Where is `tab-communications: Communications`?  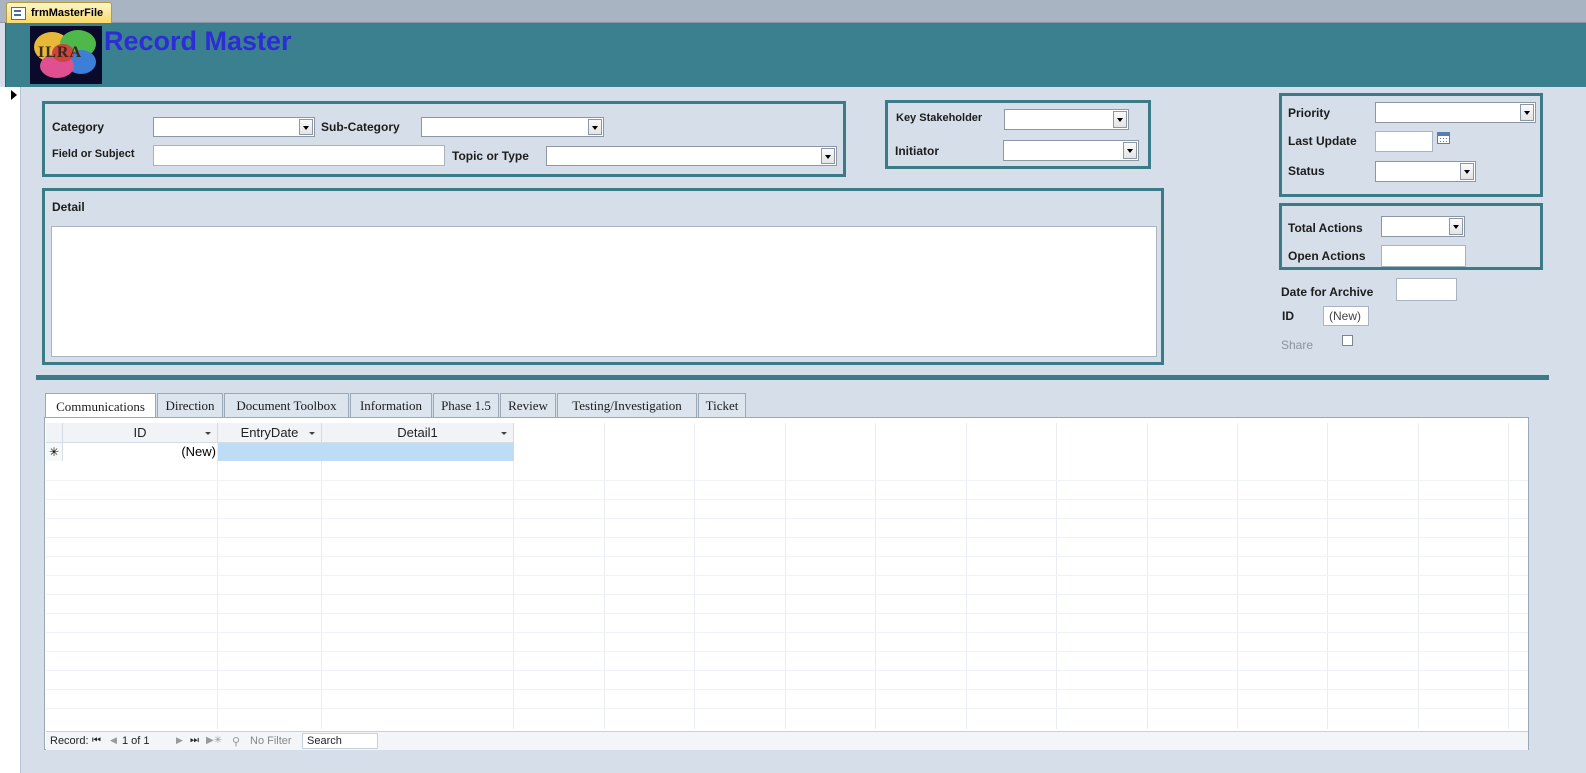
tab-communications: Communications is located at coordinates (100, 406).